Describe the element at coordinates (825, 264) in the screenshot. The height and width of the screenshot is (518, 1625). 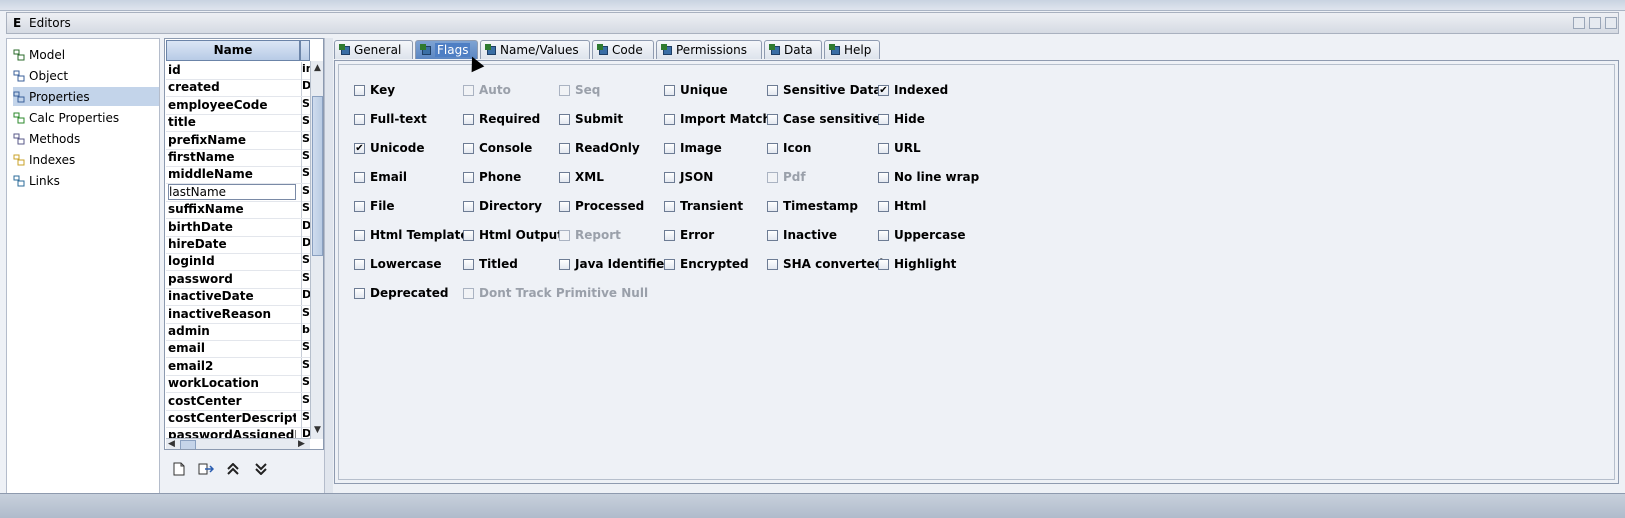
I see `flag-sha-converted: SHA converted` at that location.